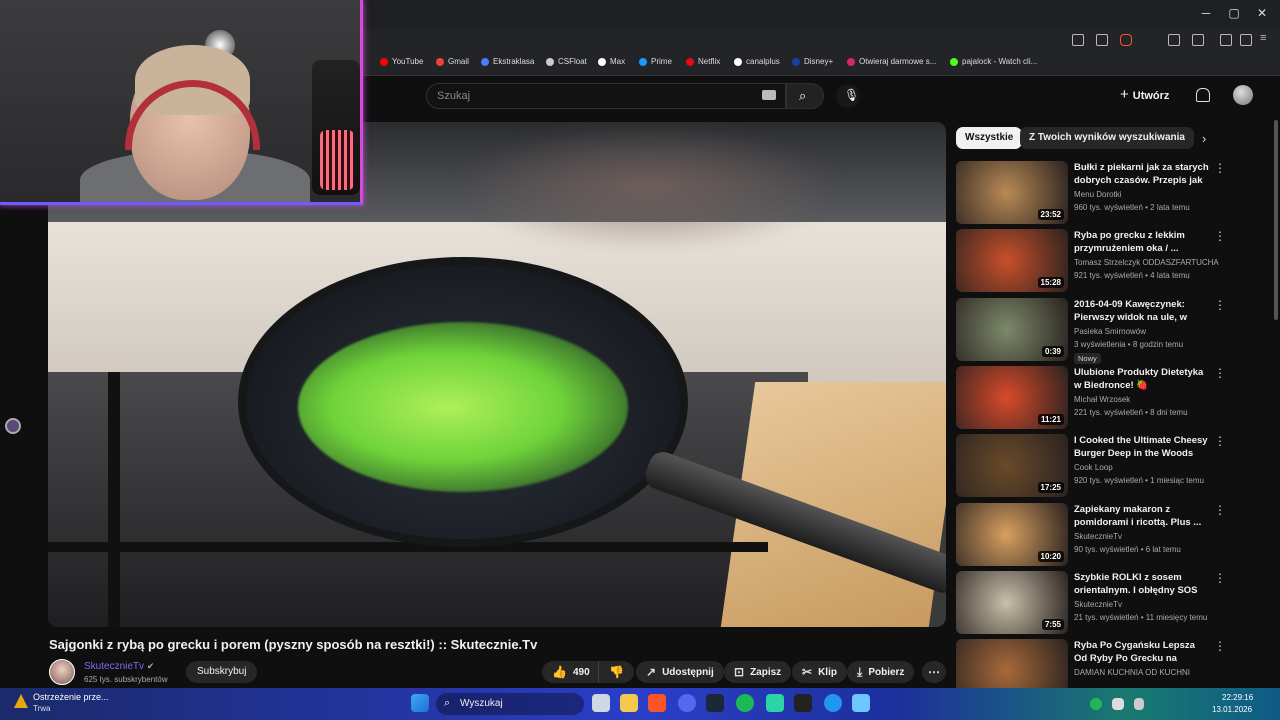 This screenshot has width=1280, height=720. What do you see at coordinates (1246, 40) in the screenshot?
I see `sidebar-toggle-icon` at bounding box center [1246, 40].